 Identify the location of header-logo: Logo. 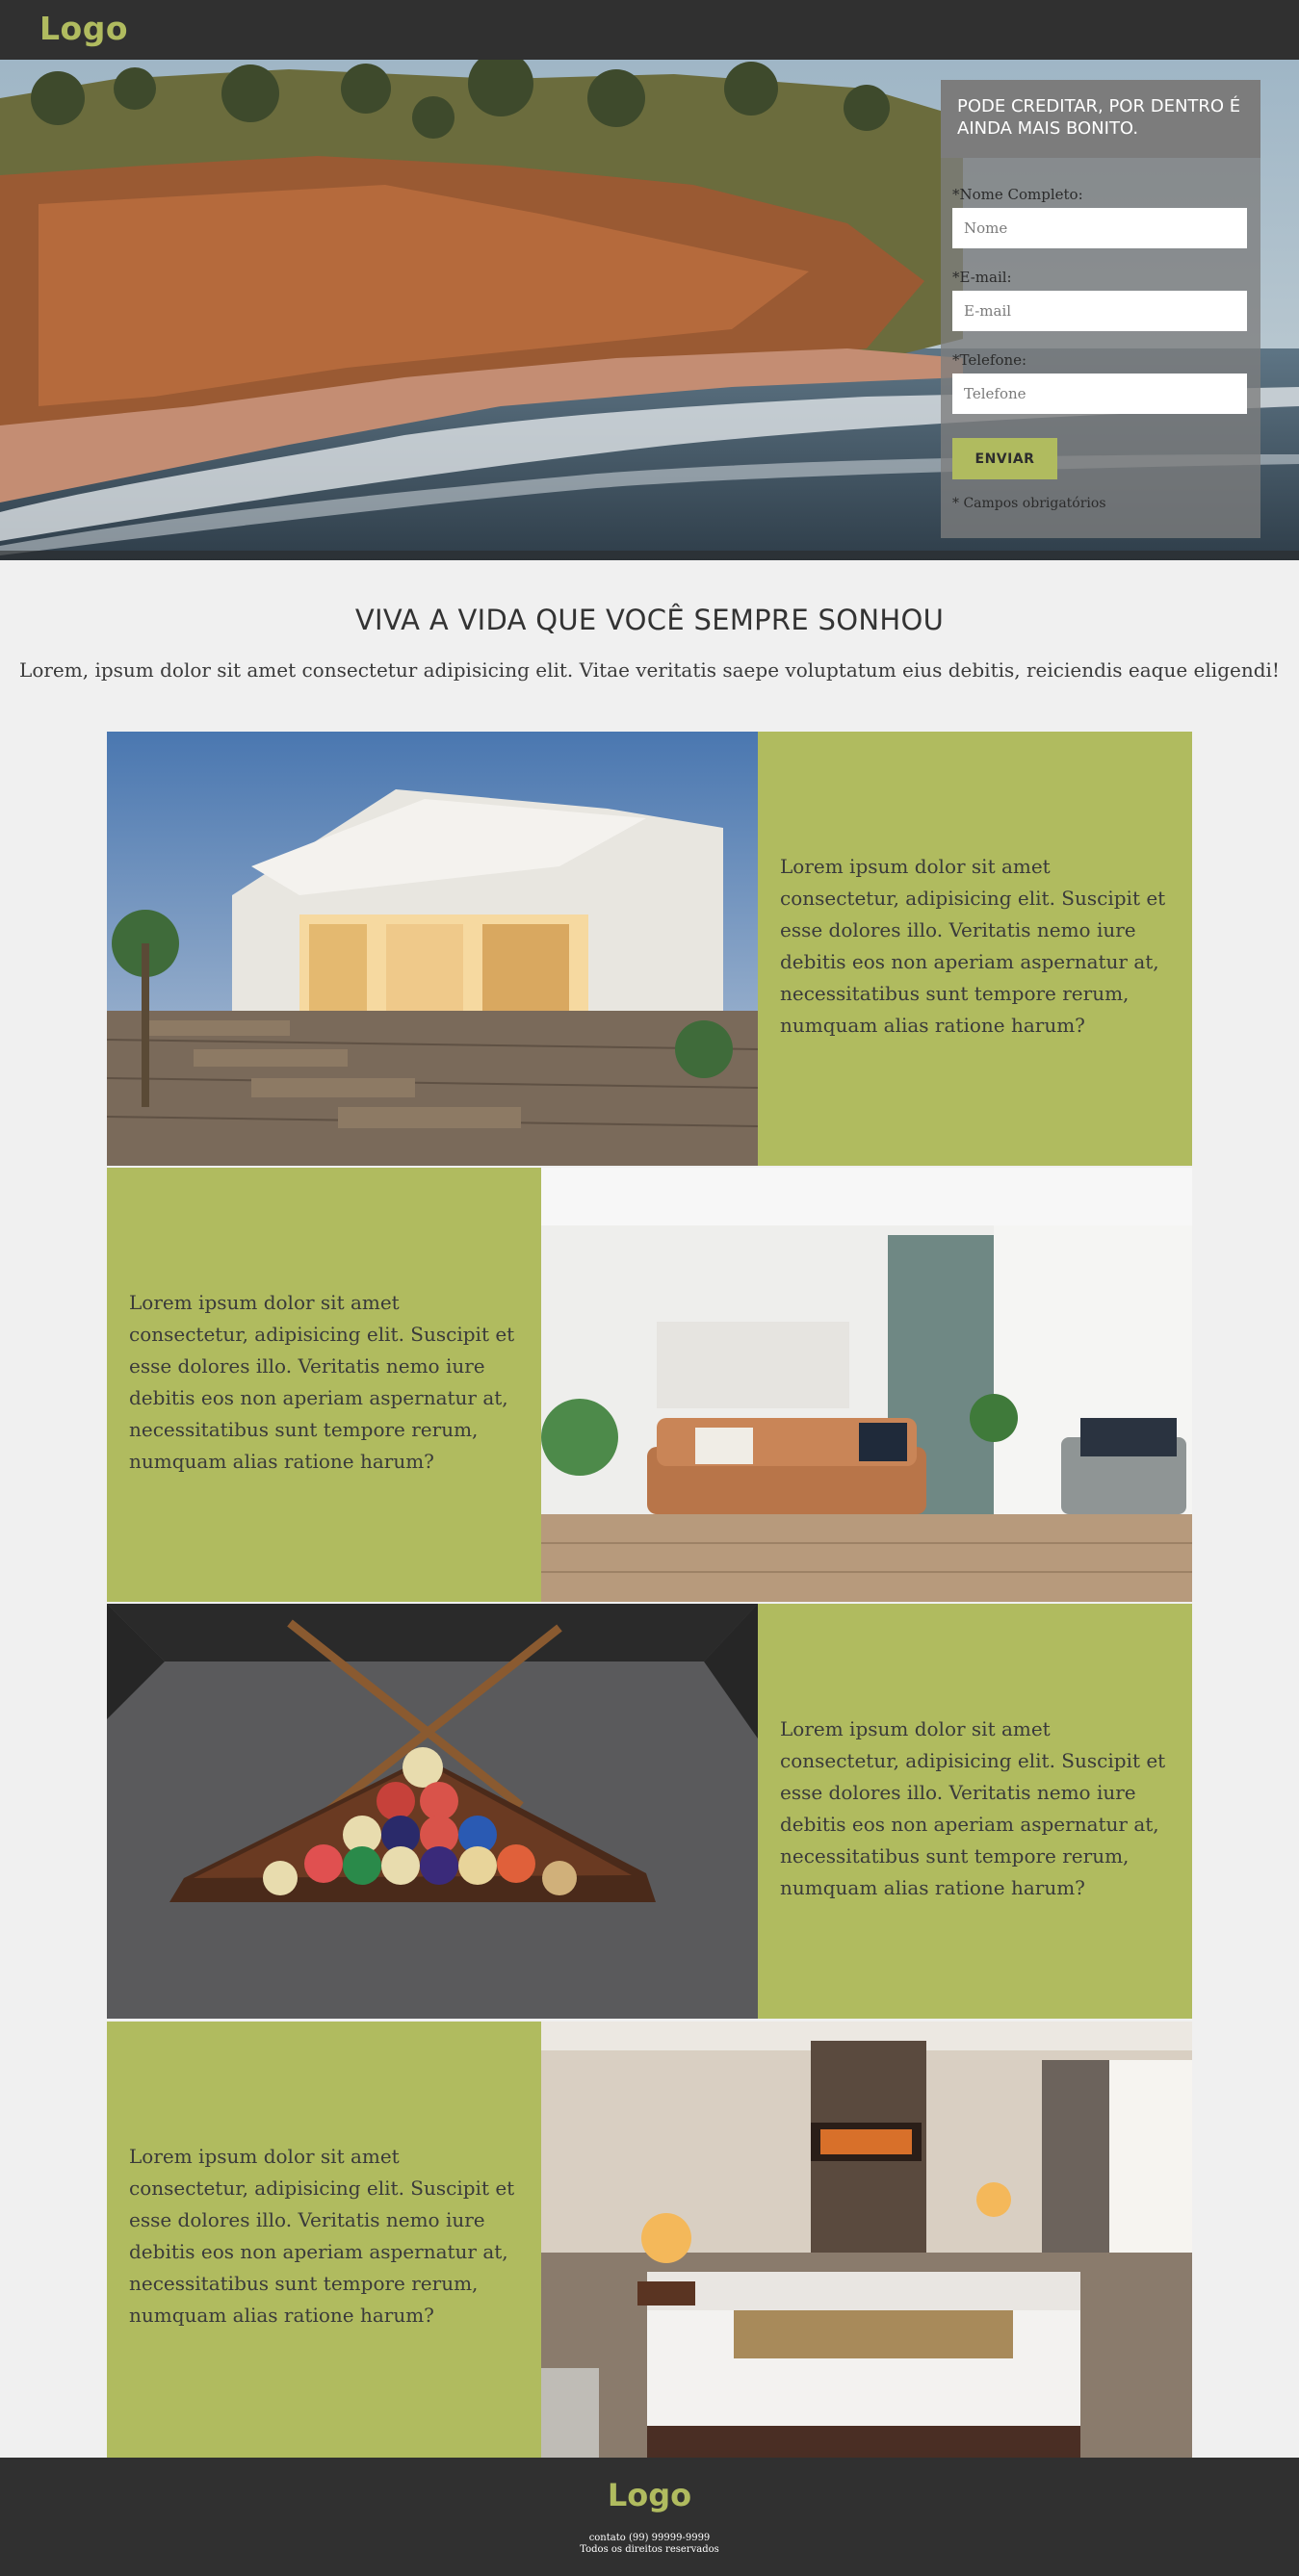
(83, 29).